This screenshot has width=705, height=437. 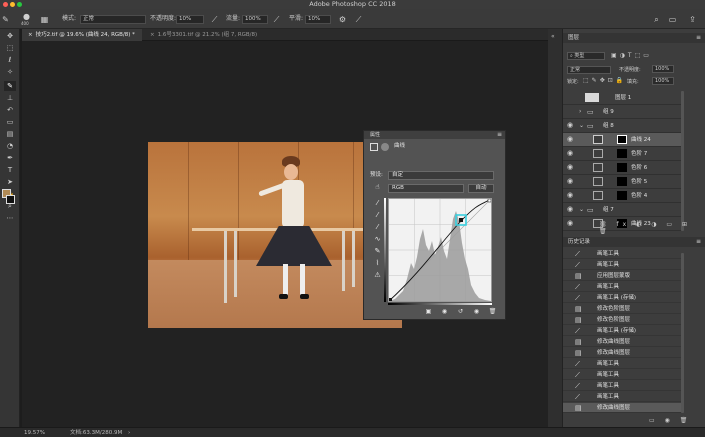 I want to click on layer-row: ◉ ⌄ ▭ 组 7, so click(x=622, y=210).